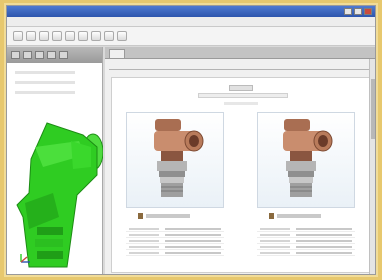 This screenshot has height=280, width=382. I want to click on close-button, so click(368, 11).